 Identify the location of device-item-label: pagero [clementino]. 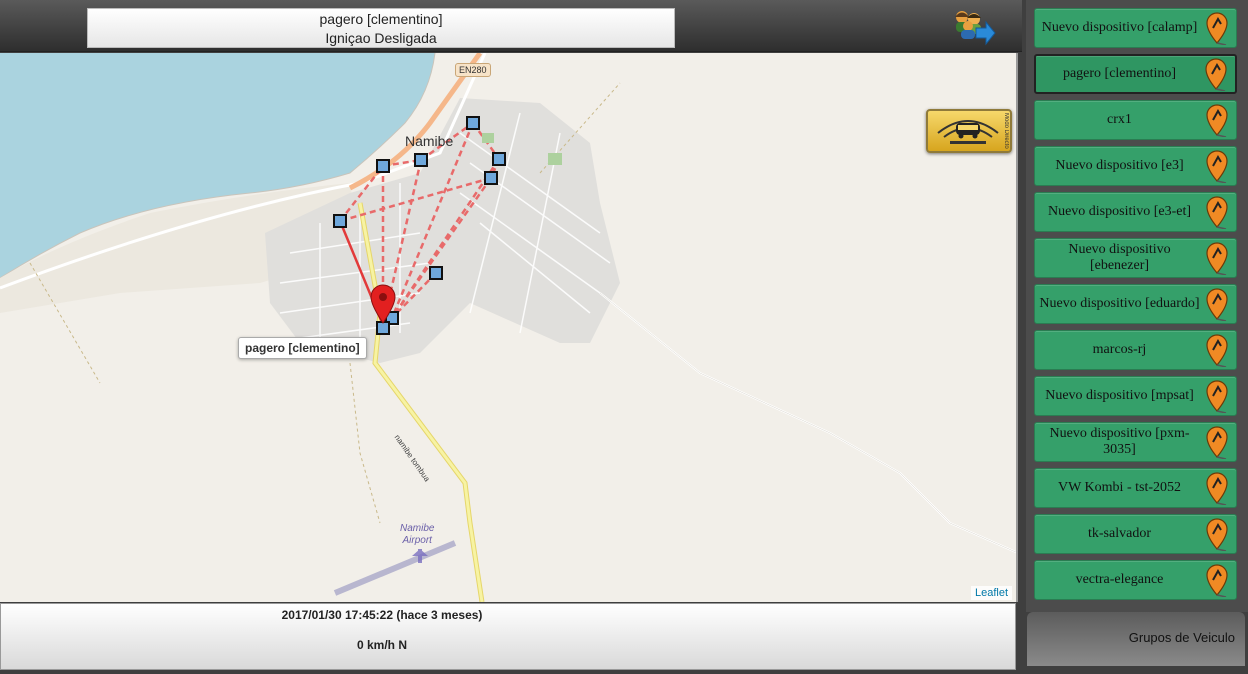
(1119, 73).